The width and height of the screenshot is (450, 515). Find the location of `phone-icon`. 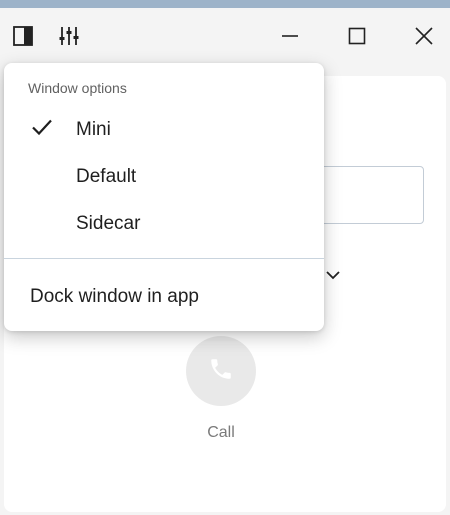

phone-icon is located at coordinates (221, 371).